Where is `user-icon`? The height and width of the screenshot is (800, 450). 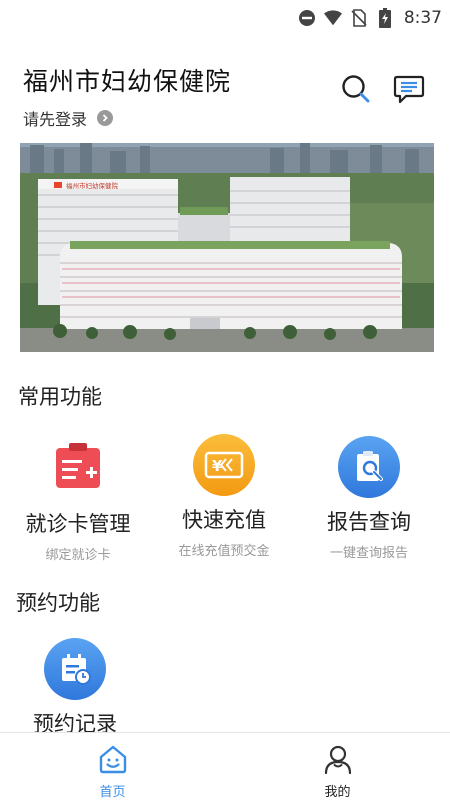
user-icon is located at coordinates (338, 761).